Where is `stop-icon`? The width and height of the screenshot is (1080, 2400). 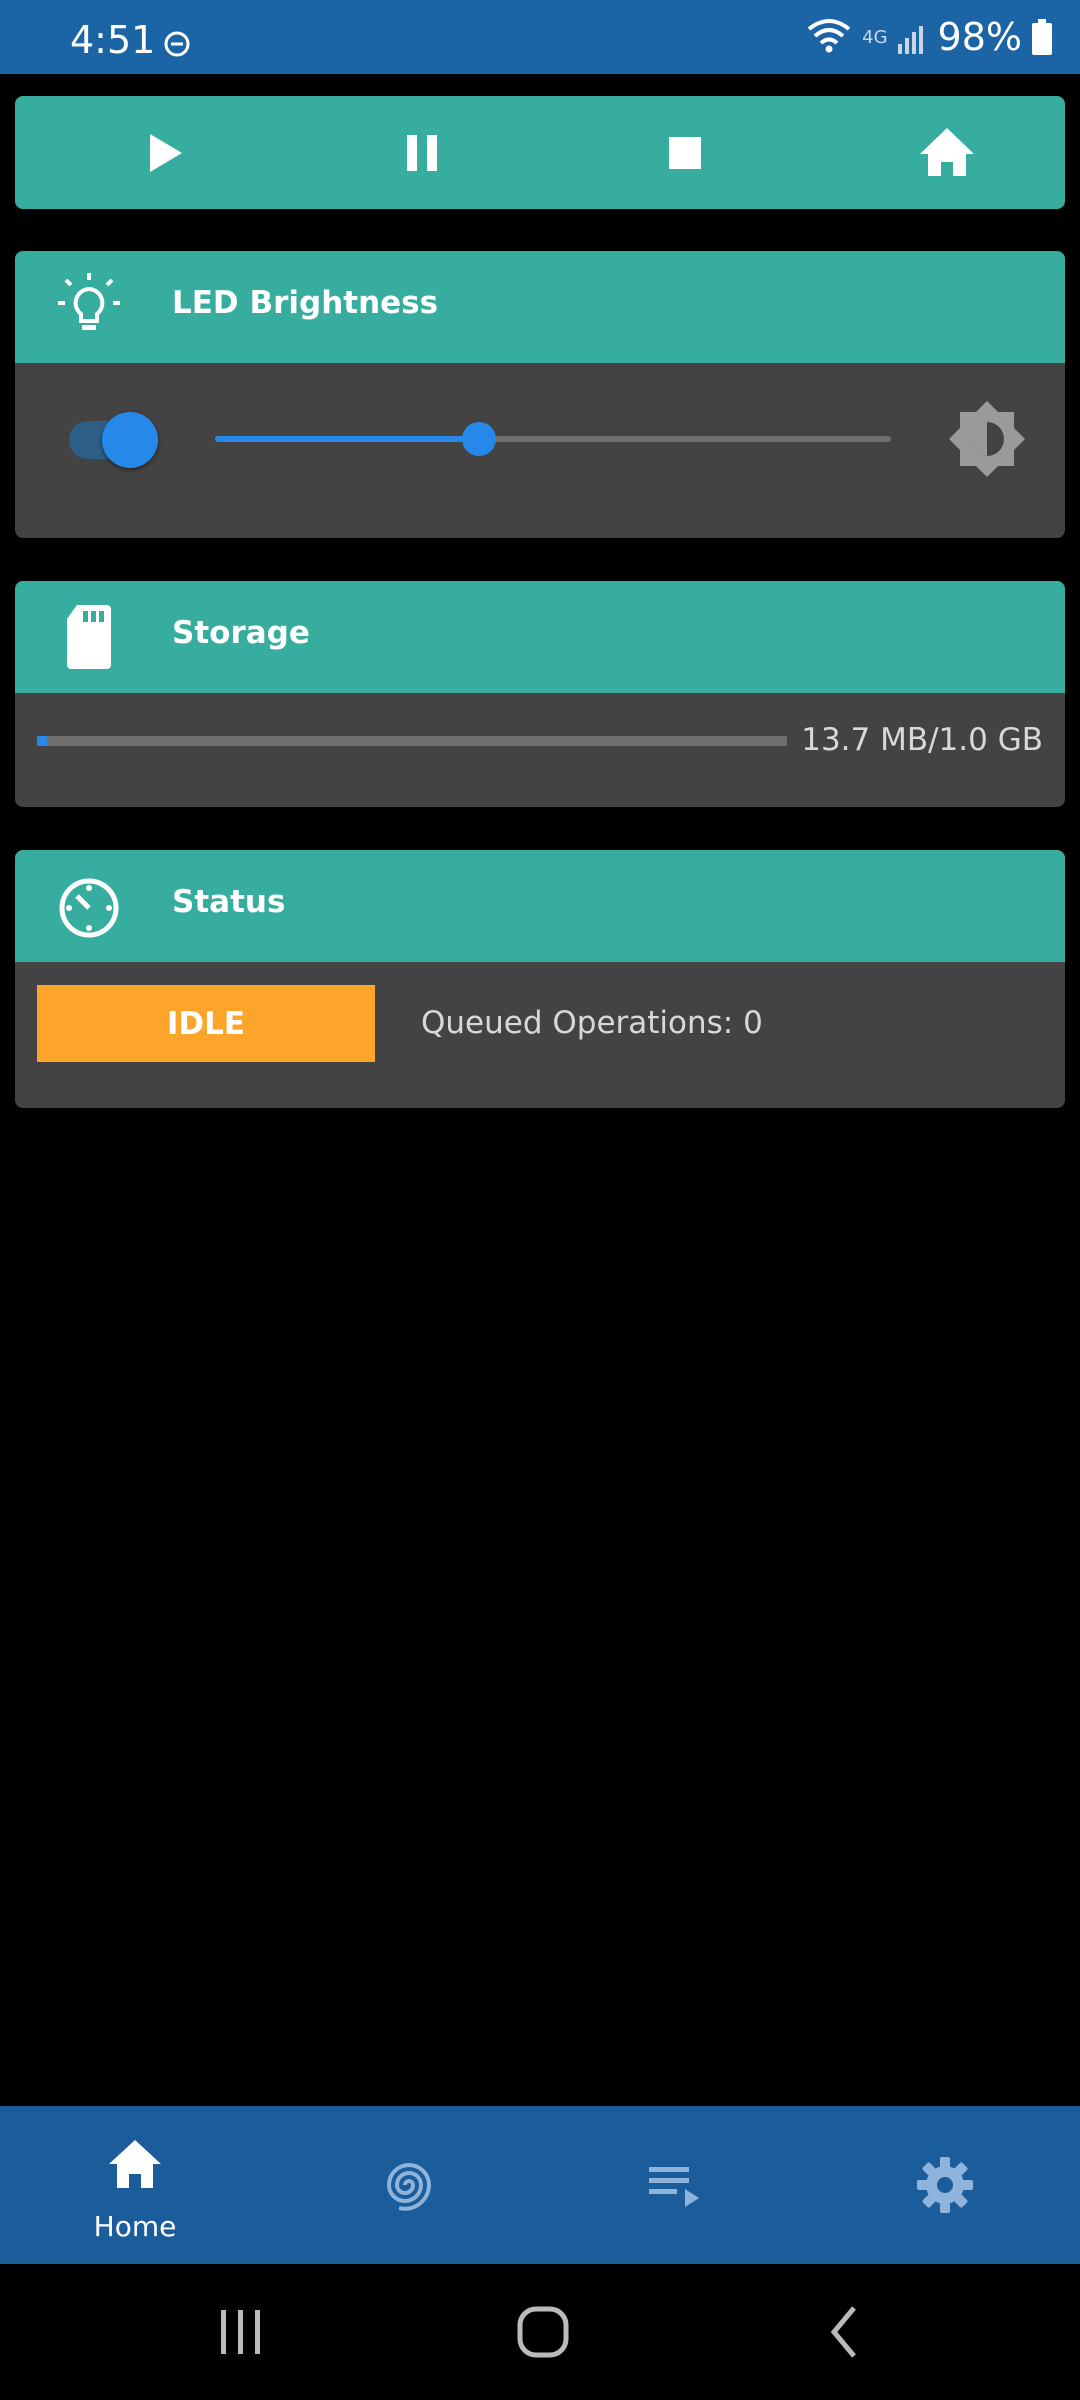
stop-icon is located at coordinates (685, 153).